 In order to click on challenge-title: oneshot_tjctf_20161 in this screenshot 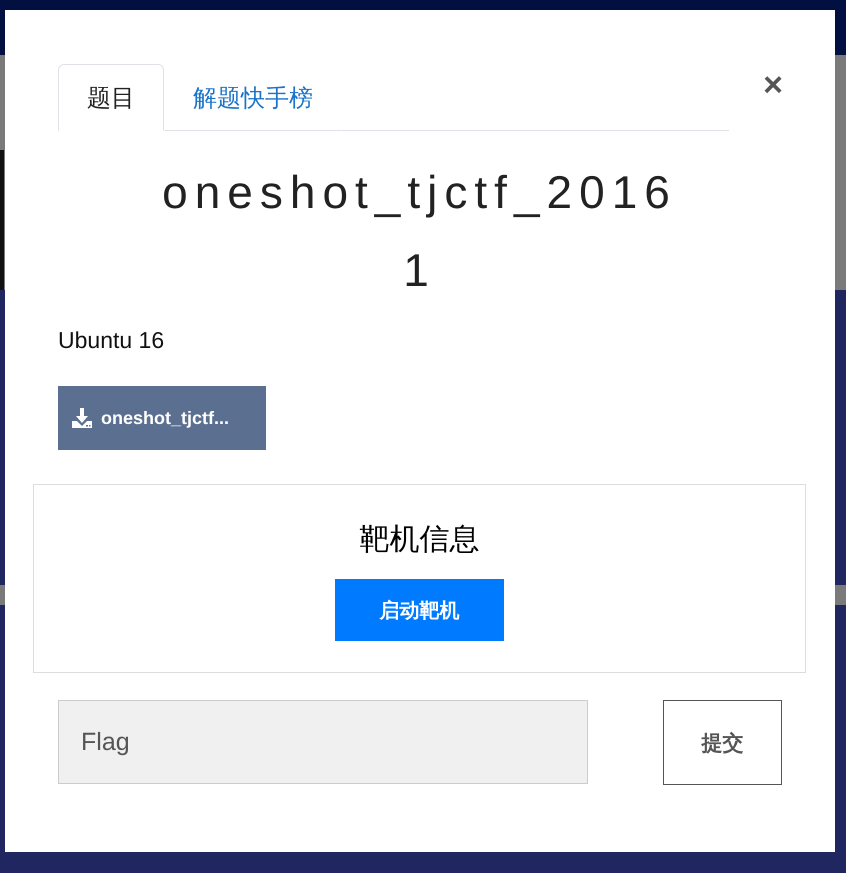, I will do `click(419, 231)`.